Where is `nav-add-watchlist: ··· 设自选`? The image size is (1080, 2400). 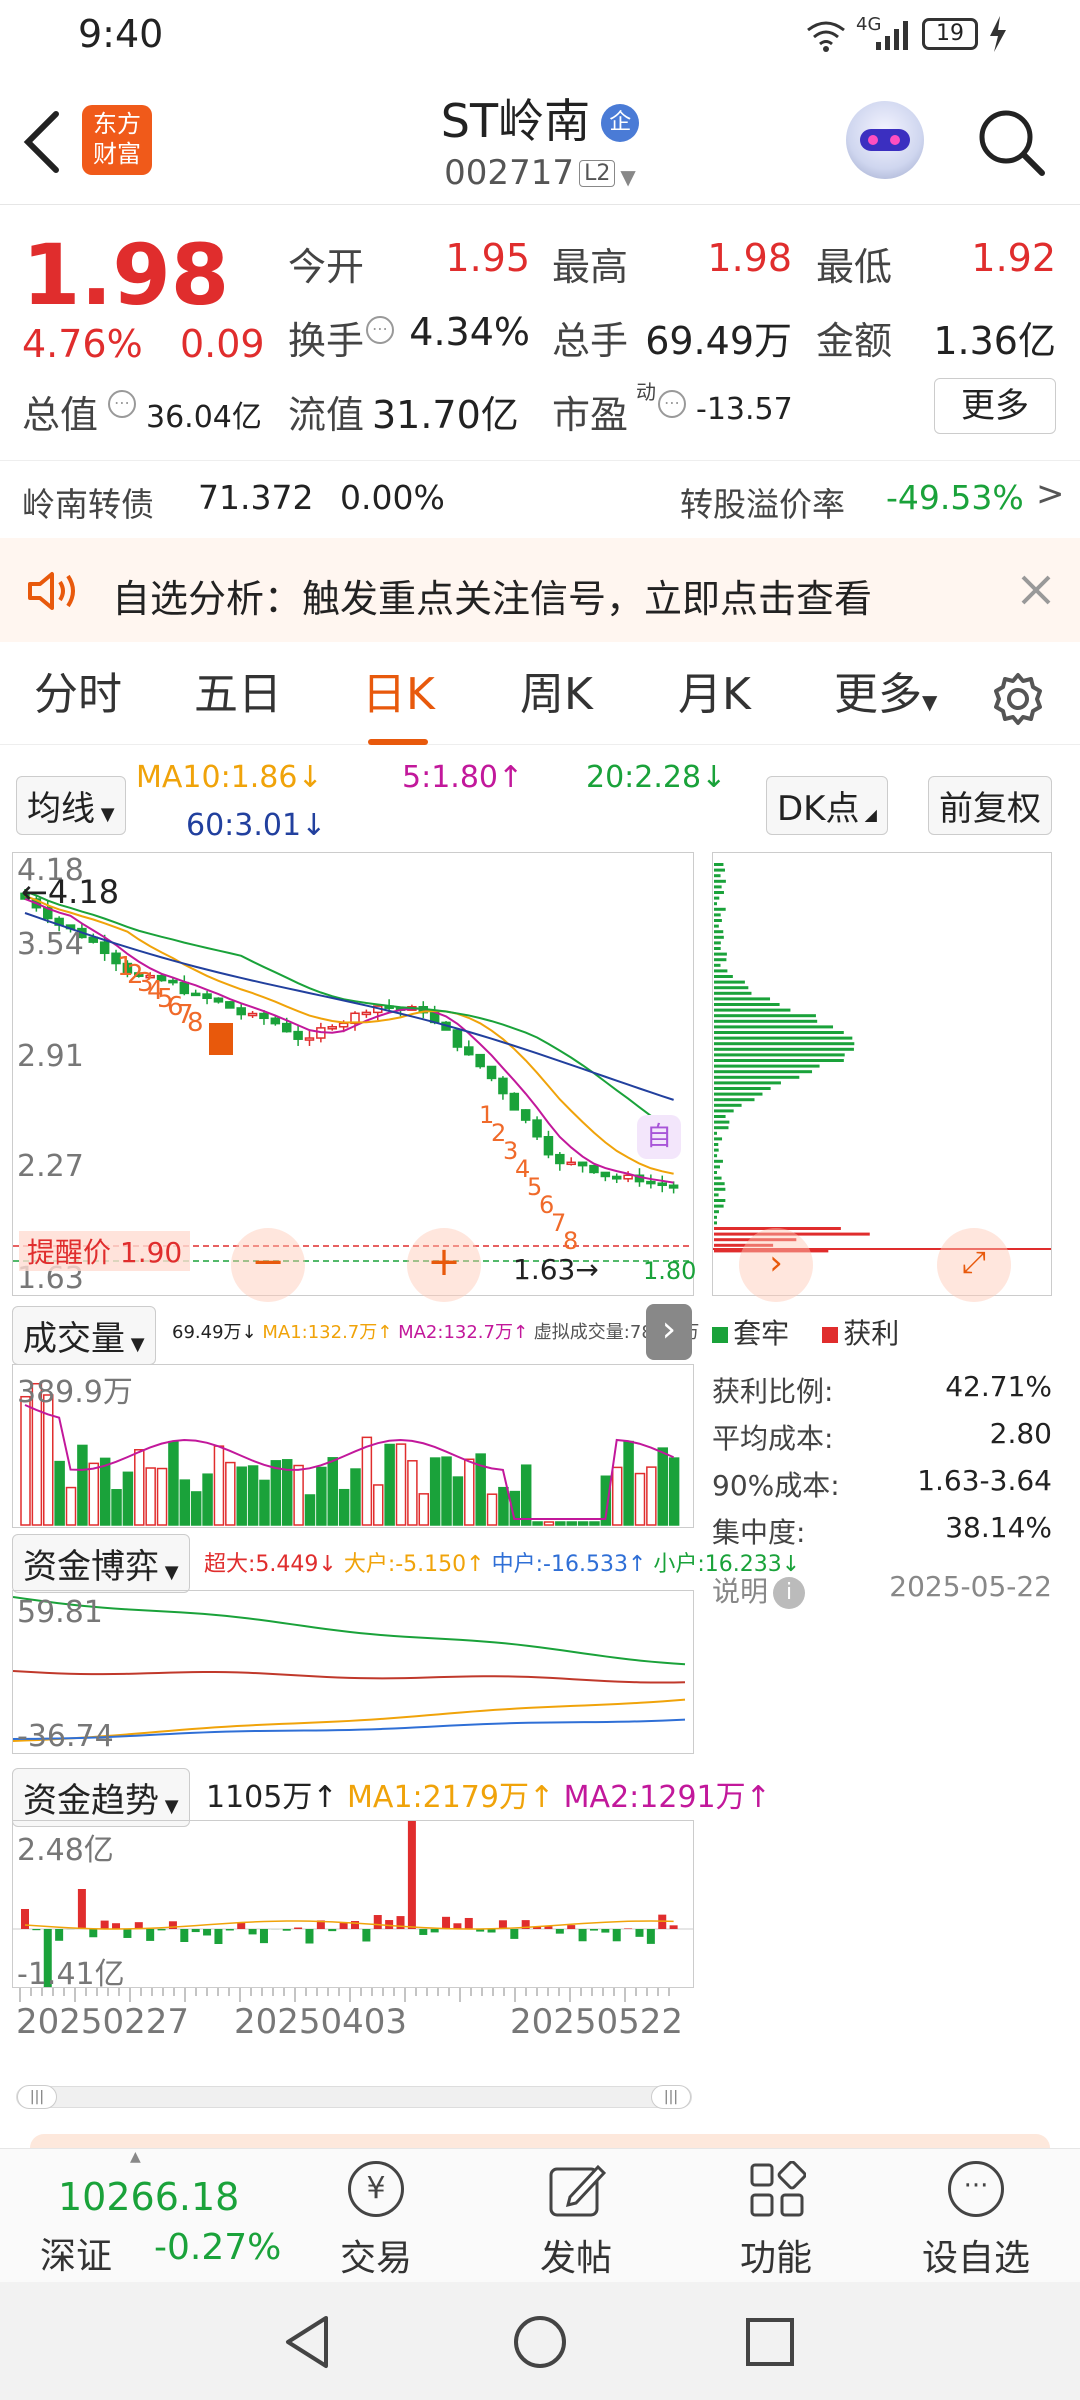 nav-add-watchlist: ··· 设自选 is located at coordinates (976, 2216).